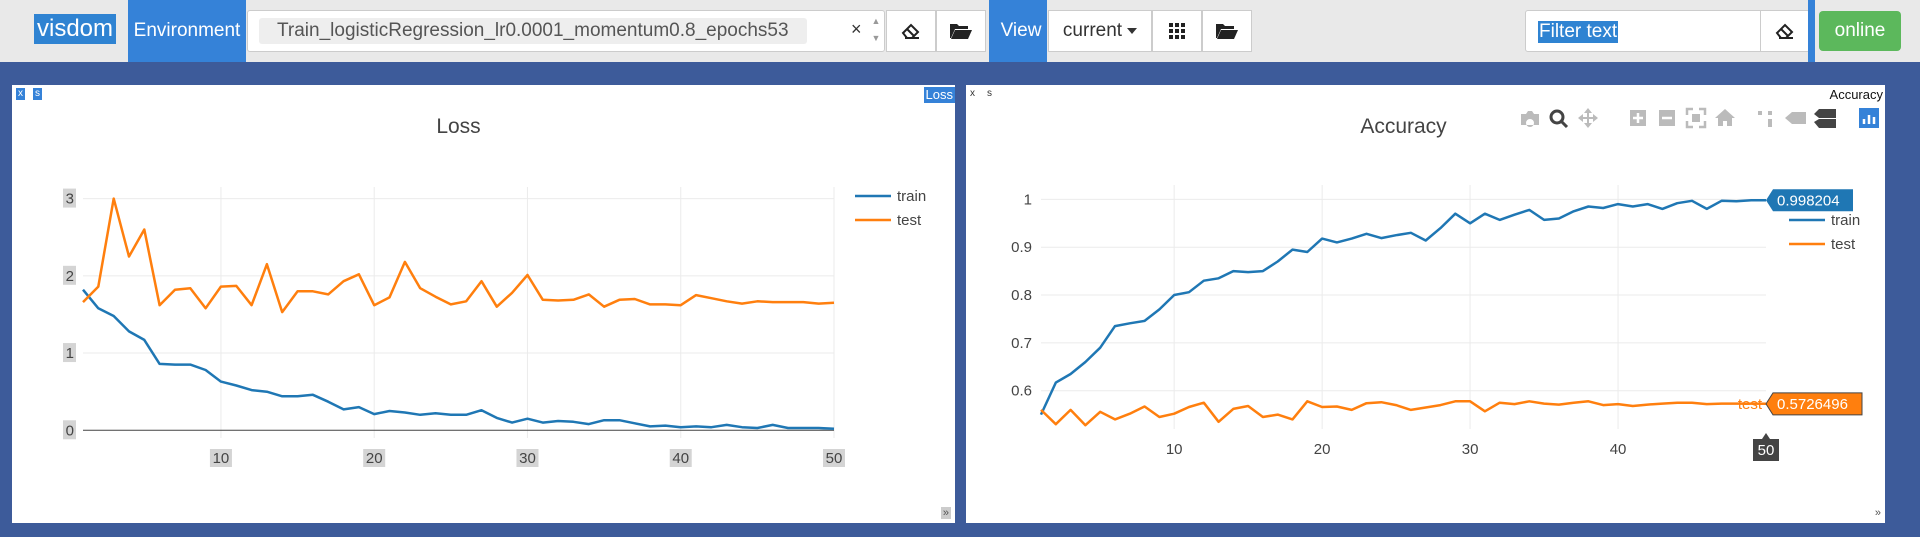 The width and height of the screenshot is (1920, 537). I want to click on x-tick-label: 50, so click(834, 458).